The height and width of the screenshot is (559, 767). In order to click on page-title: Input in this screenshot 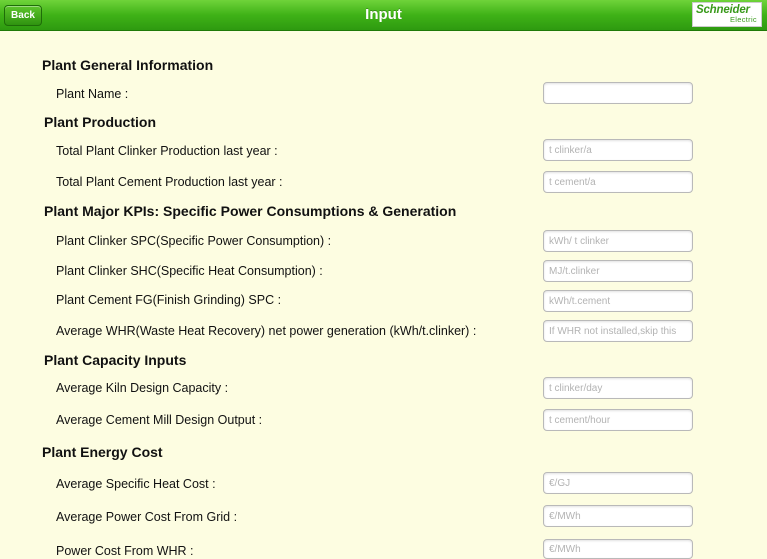, I will do `click(383, 14)`.